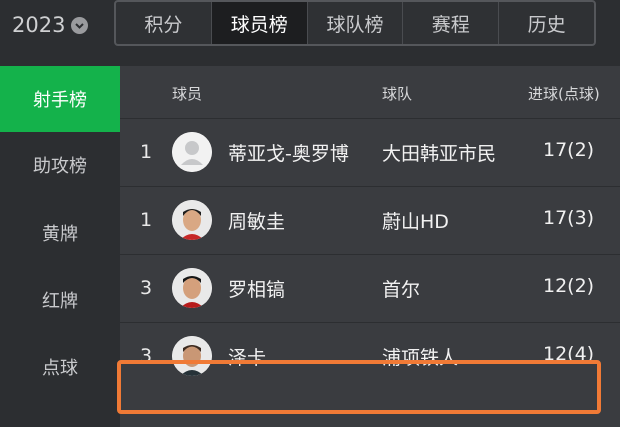 The image size is (620, 427). Describe the element at coordinates (569, 150) in the screenshot. I see `goals-value: 17(2)` at that location.